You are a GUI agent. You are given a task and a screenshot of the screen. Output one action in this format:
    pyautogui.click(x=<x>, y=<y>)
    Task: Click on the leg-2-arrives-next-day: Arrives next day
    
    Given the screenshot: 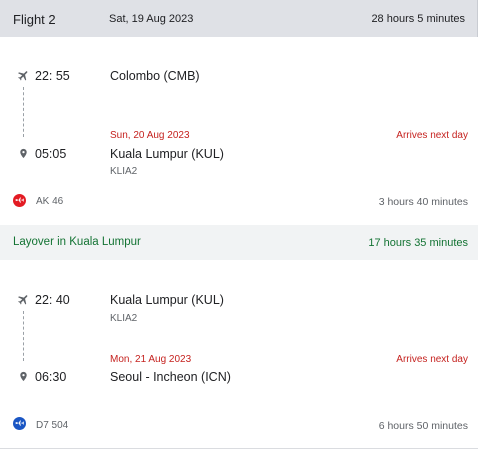 What is the action you would take?
    pyautogui.click(x=432, y=359)
    